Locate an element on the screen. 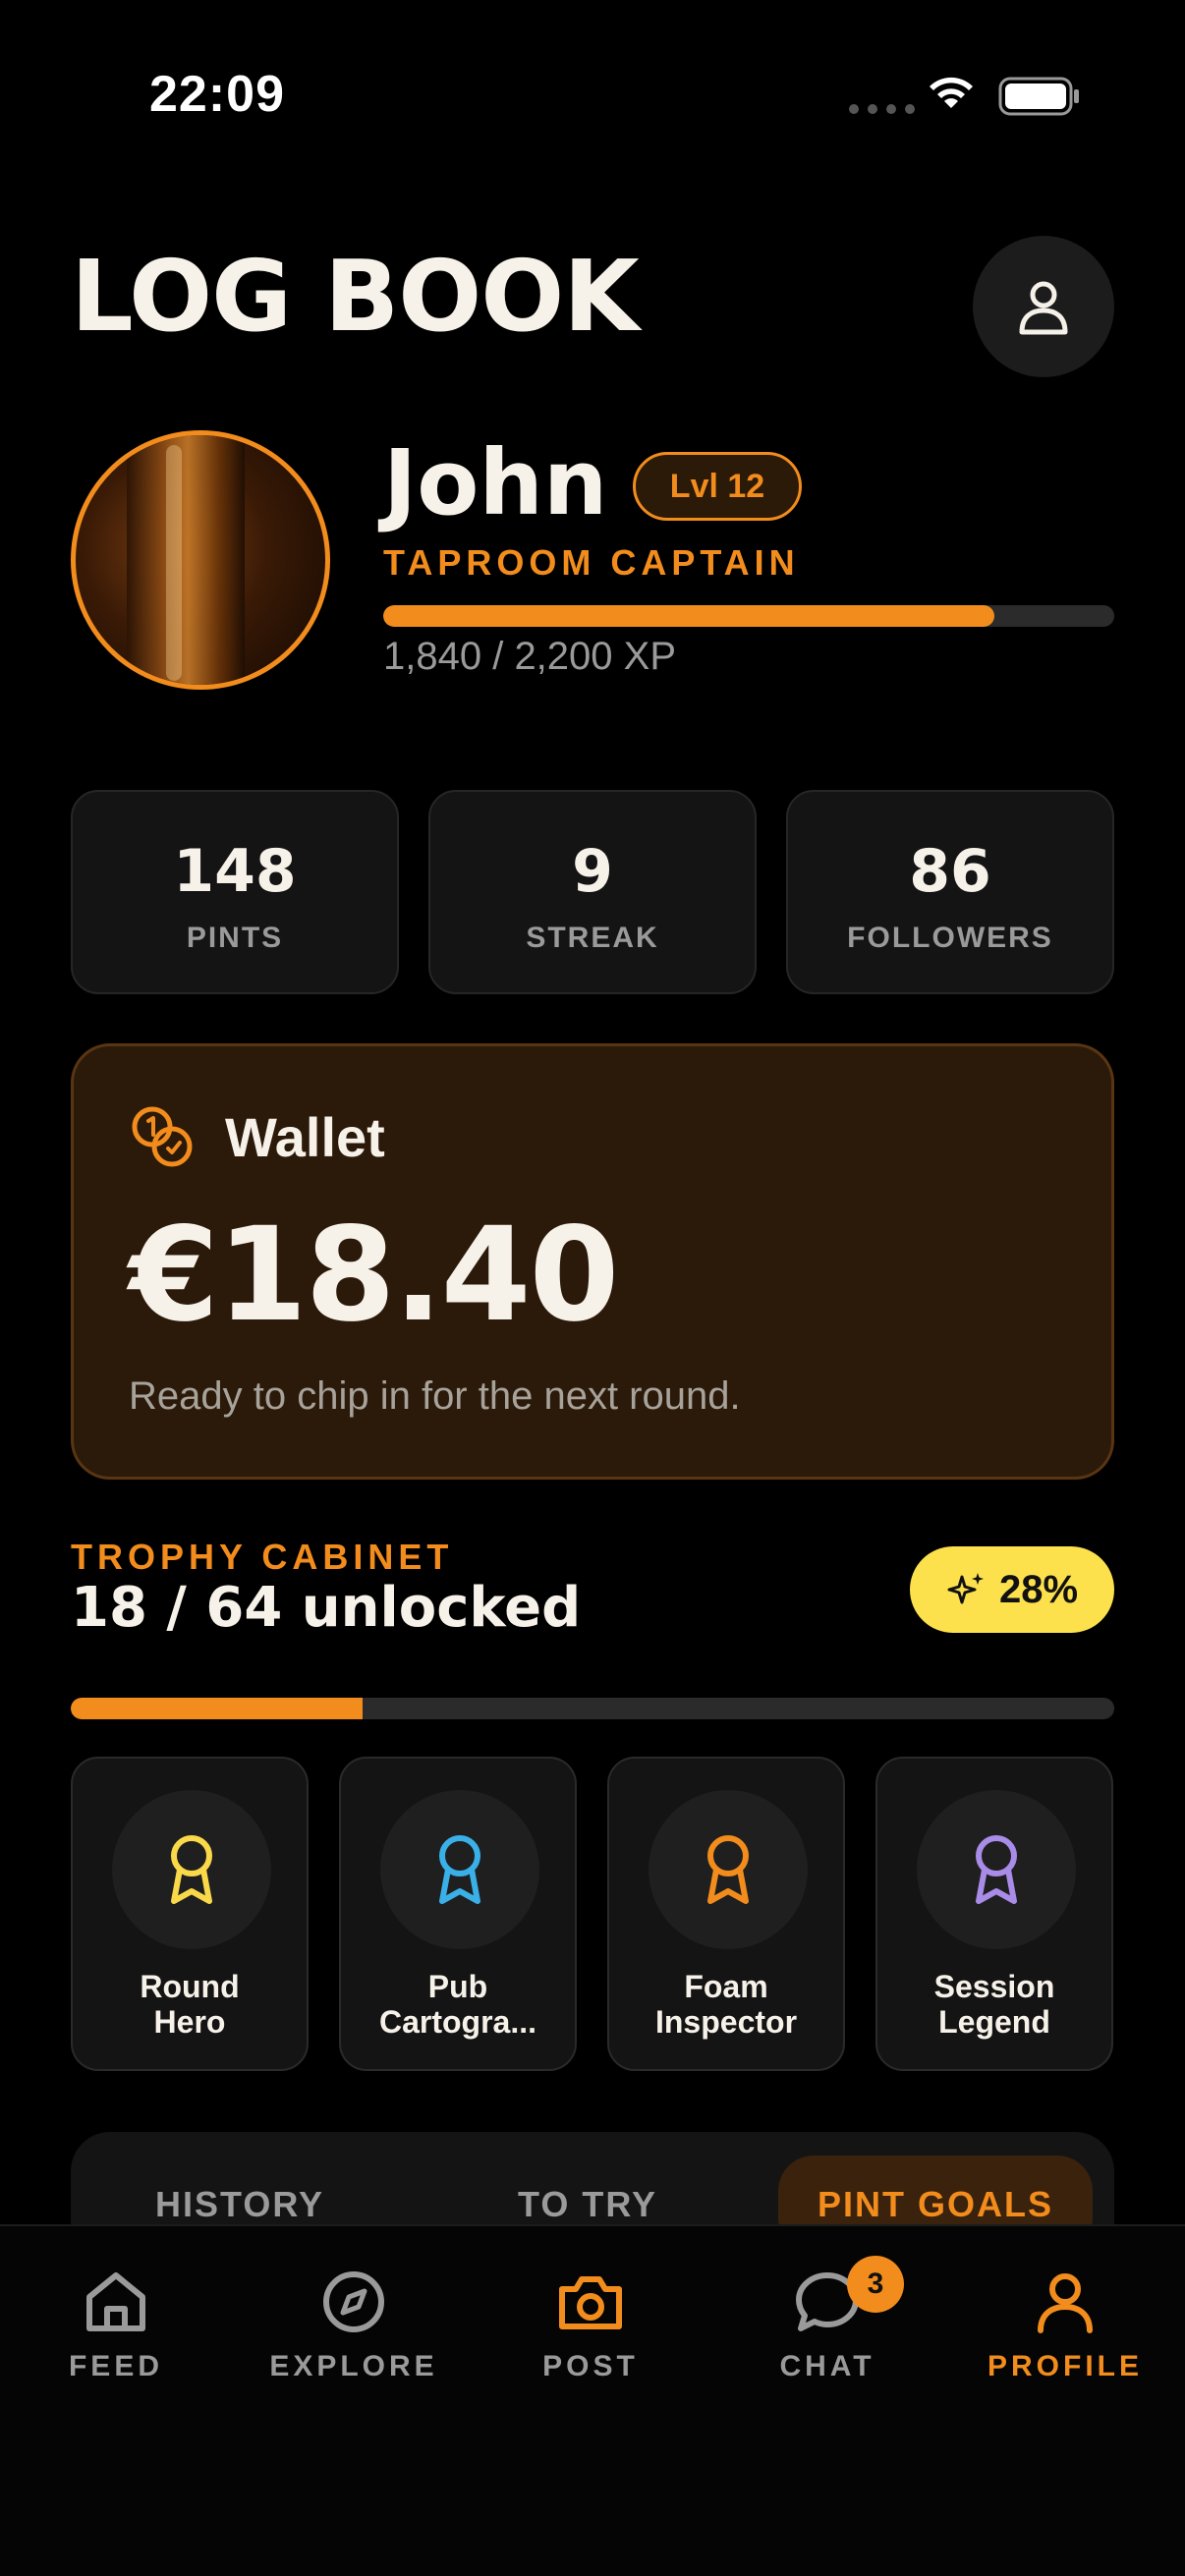 The height and width of the screenshot is (2576, 1185). sparkle-icon is located at coordinates (966, 1588).